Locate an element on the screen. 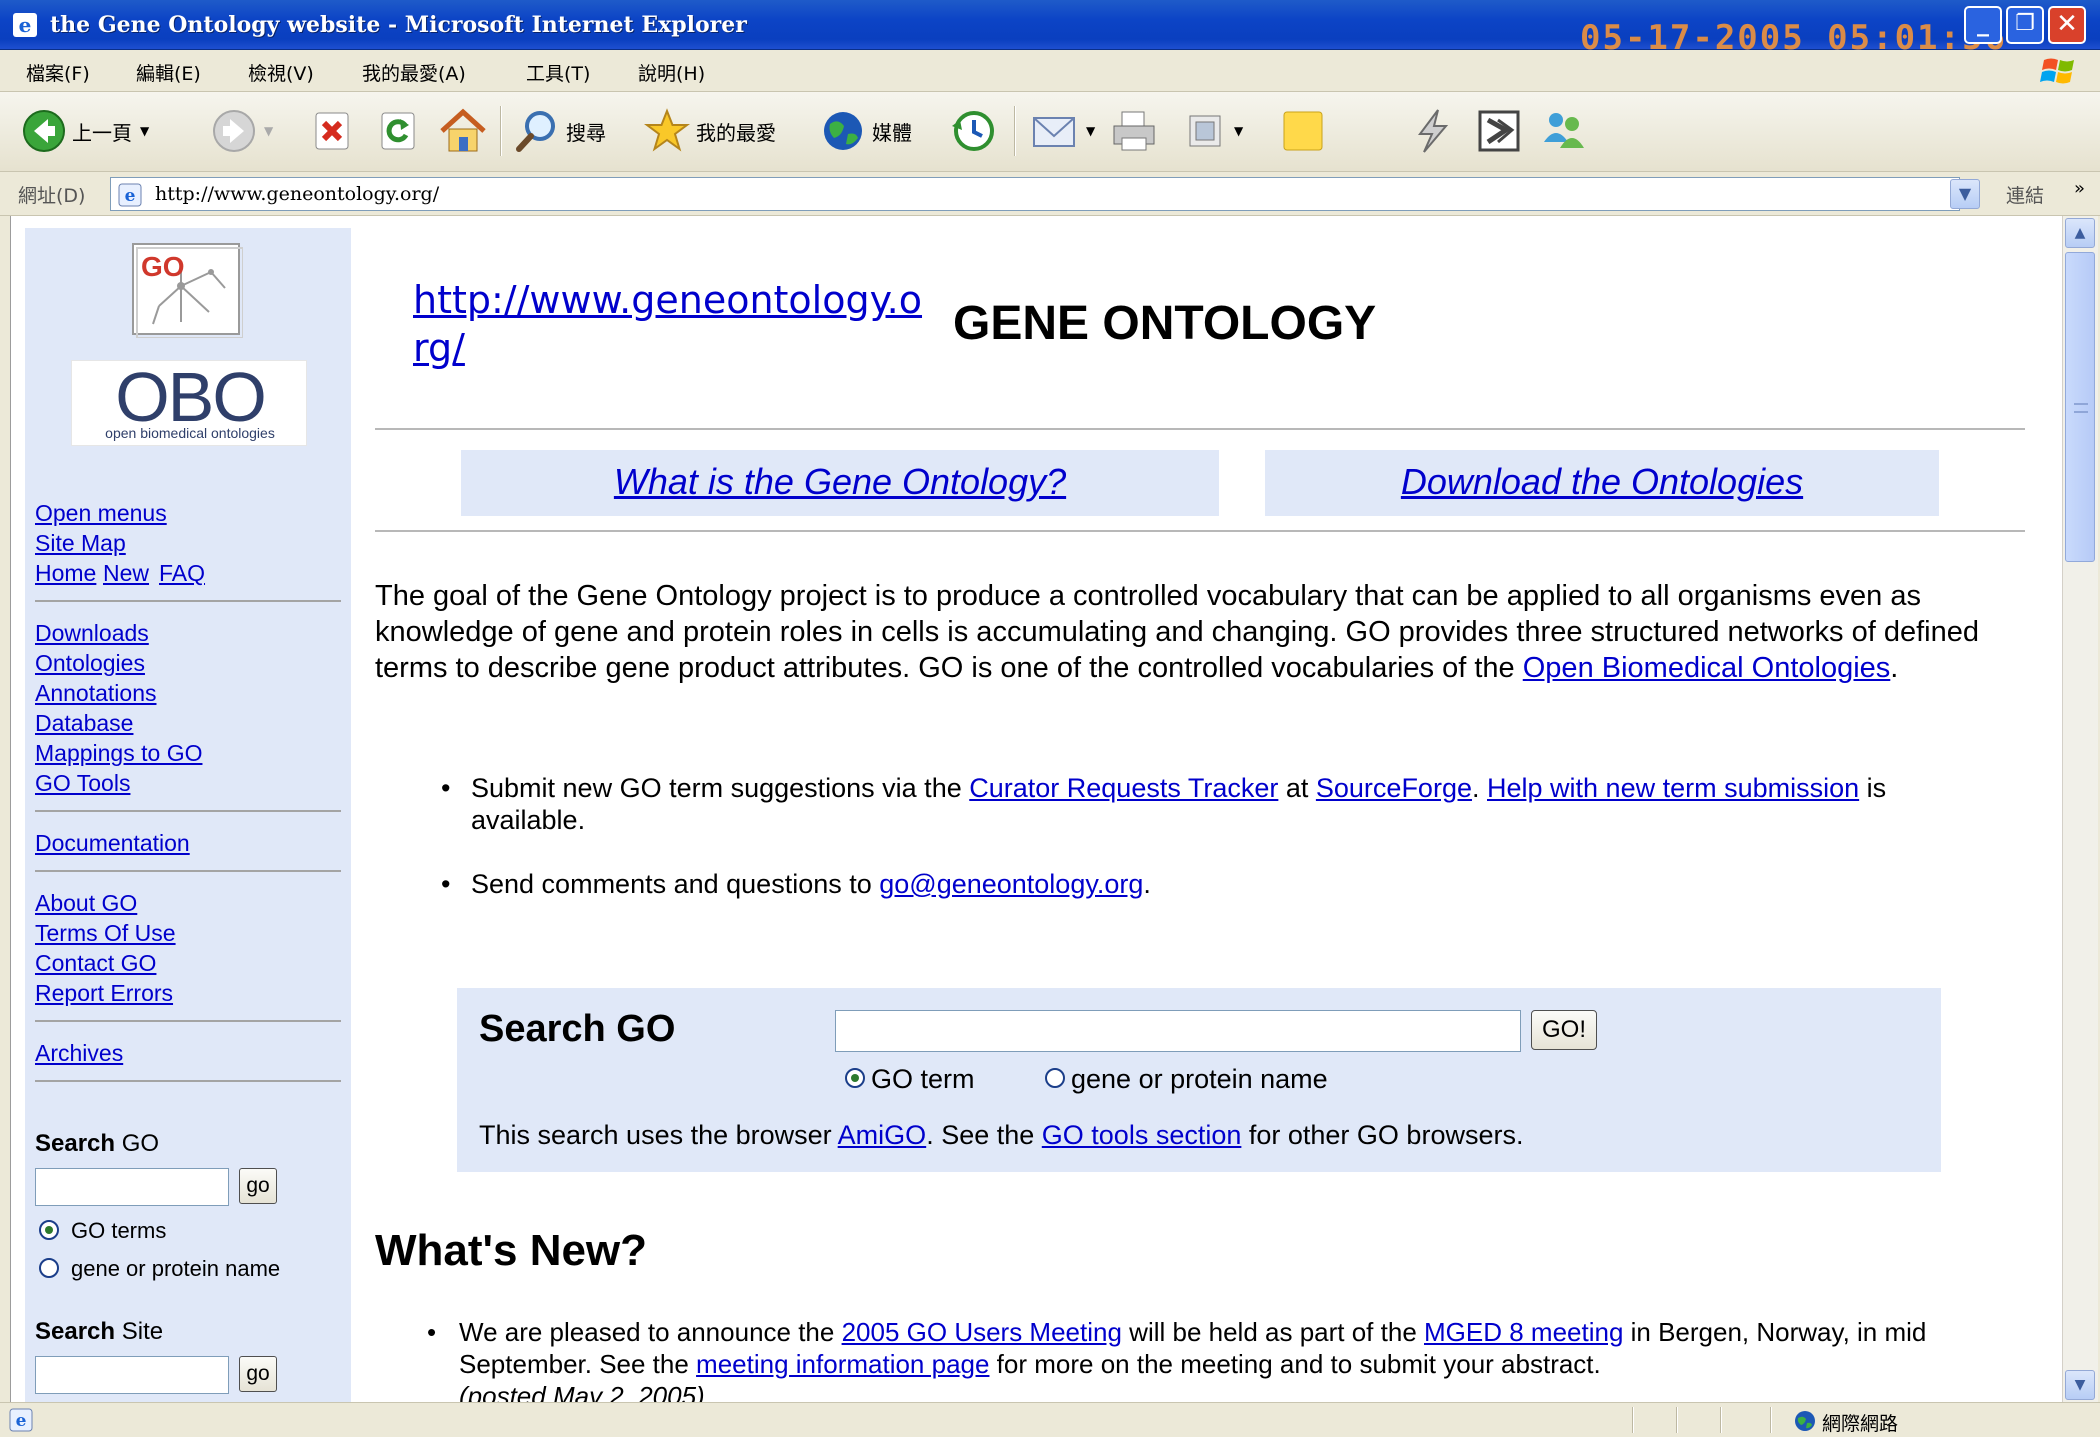  edit-button: ▼ is located at coordinates (1214, 131).